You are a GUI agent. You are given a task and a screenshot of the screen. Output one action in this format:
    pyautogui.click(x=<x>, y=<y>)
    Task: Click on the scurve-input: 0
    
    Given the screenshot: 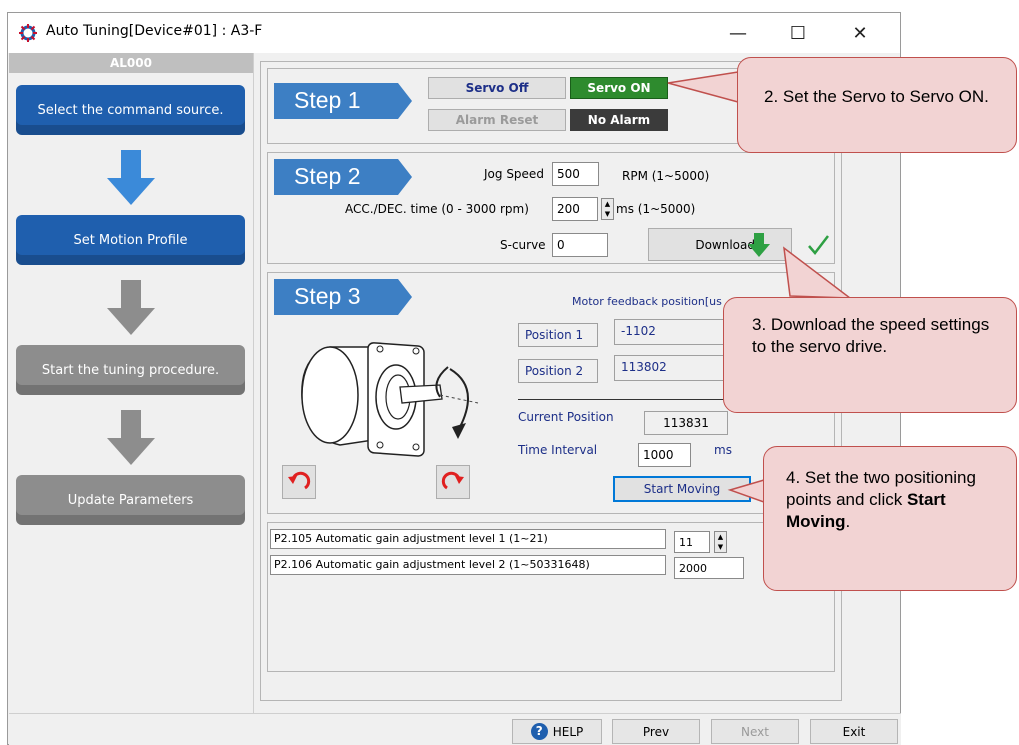 What is the action you would take?
    pyautogui.click(x=580, y=245)
    